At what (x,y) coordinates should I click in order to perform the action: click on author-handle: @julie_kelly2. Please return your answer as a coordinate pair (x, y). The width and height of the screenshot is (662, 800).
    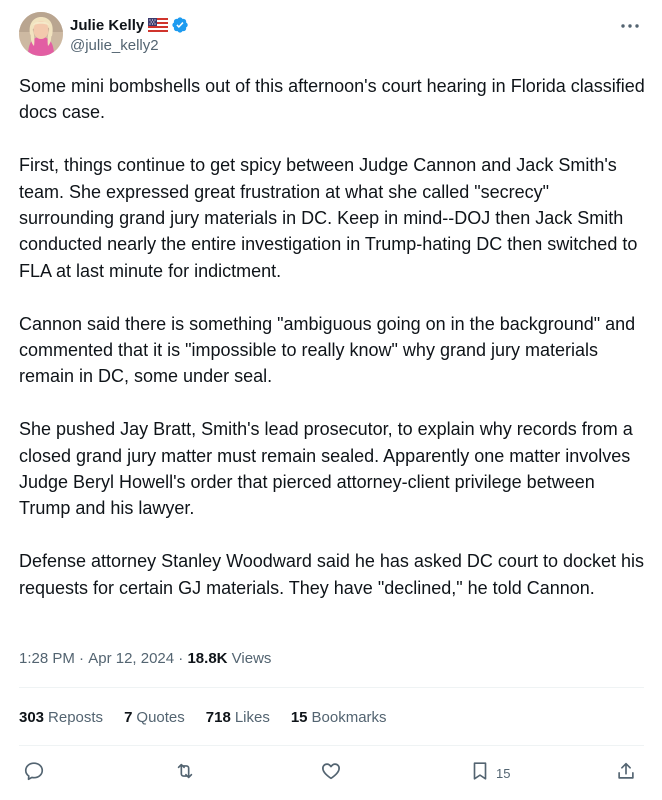
    Looking at the image, I should click on (129, 45).